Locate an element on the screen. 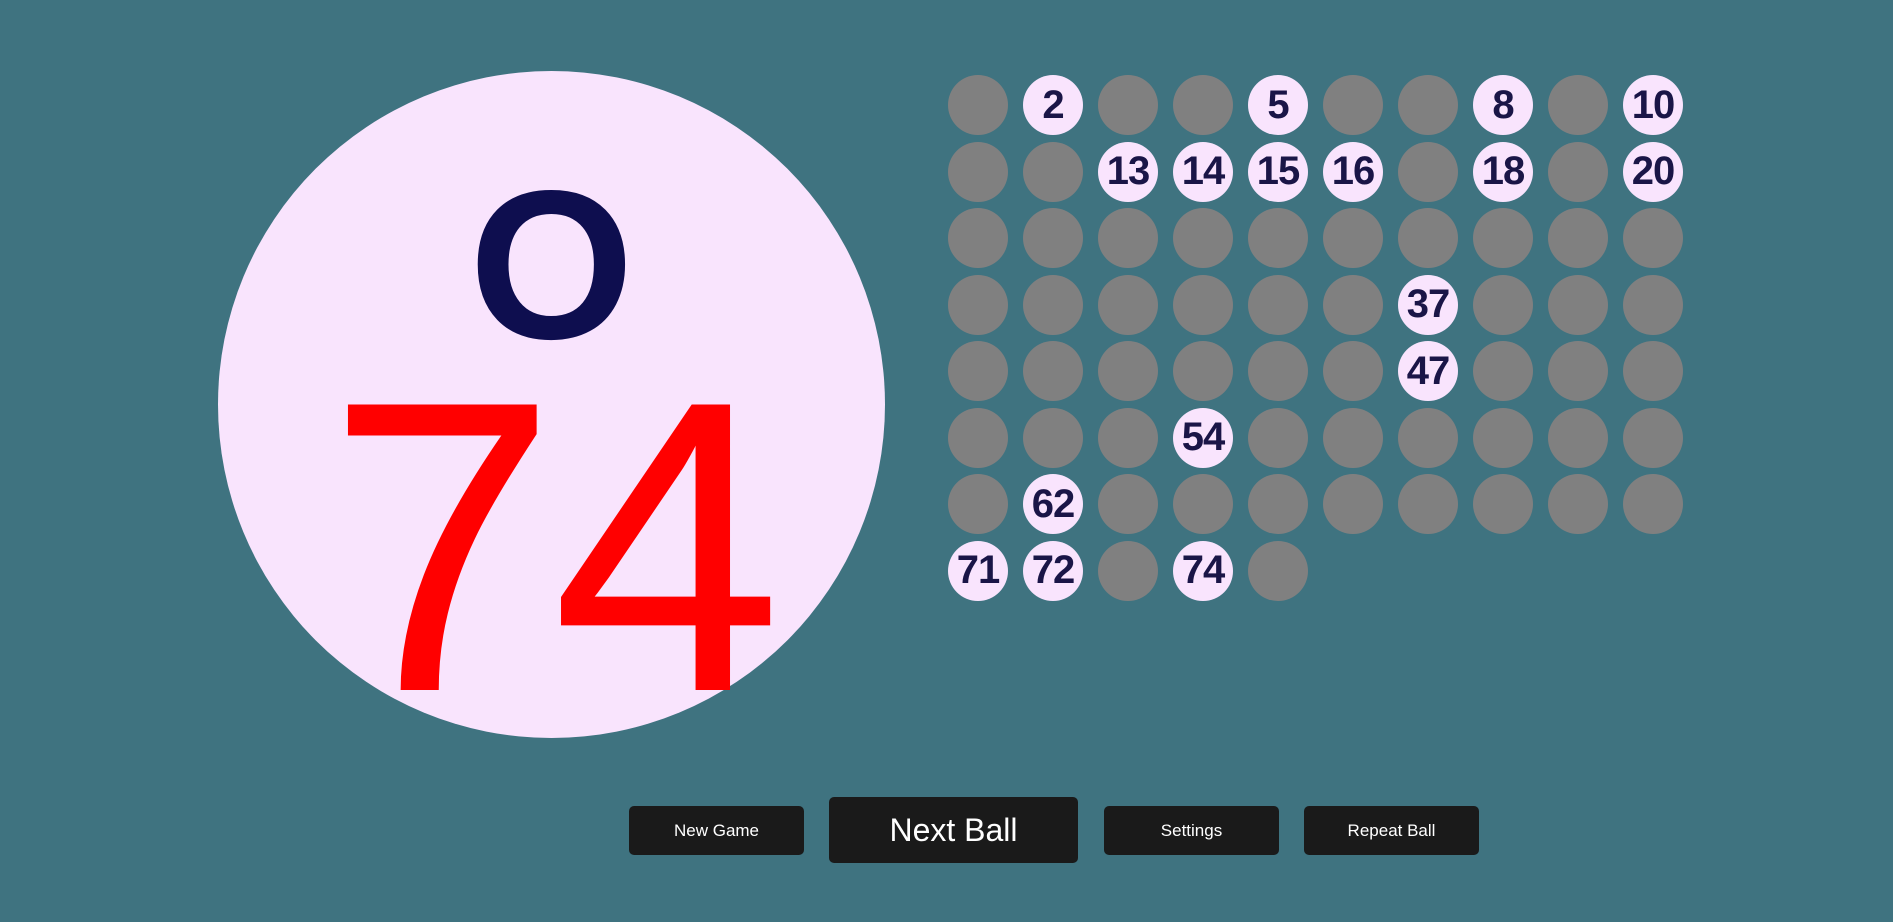 The image size is (1893, 922). current-ball-number: 74 is located at coordinates (554, 546).